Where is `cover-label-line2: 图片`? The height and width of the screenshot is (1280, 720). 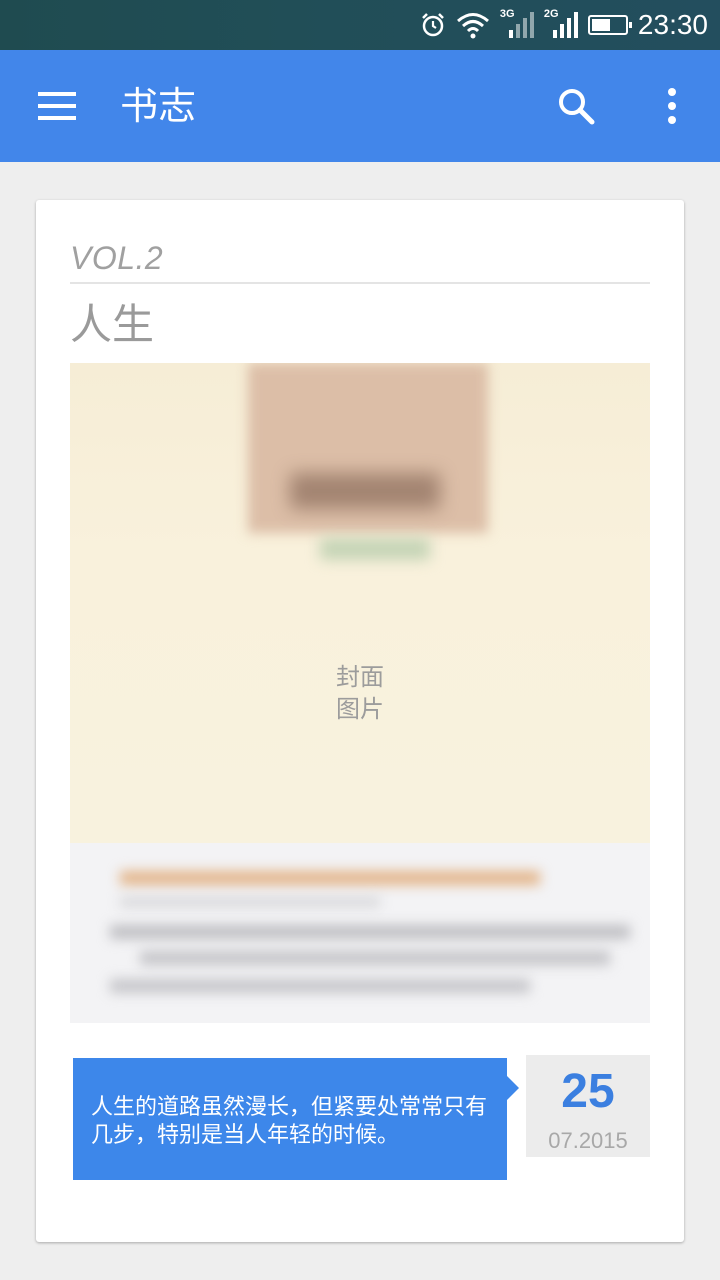 cover-label-line2: 图片 is located at coordinates (360, 709).